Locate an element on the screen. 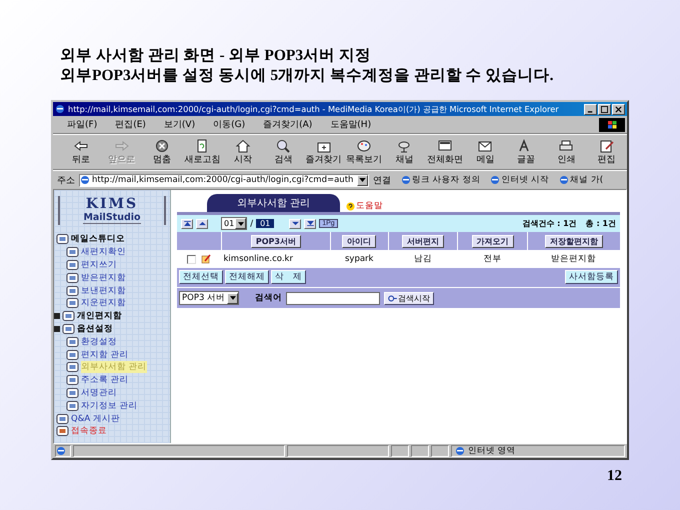 Image resolution: width=680 pixels, height=510 pixels. dropdown-arrow-icon is located at coordinates (233, 298).